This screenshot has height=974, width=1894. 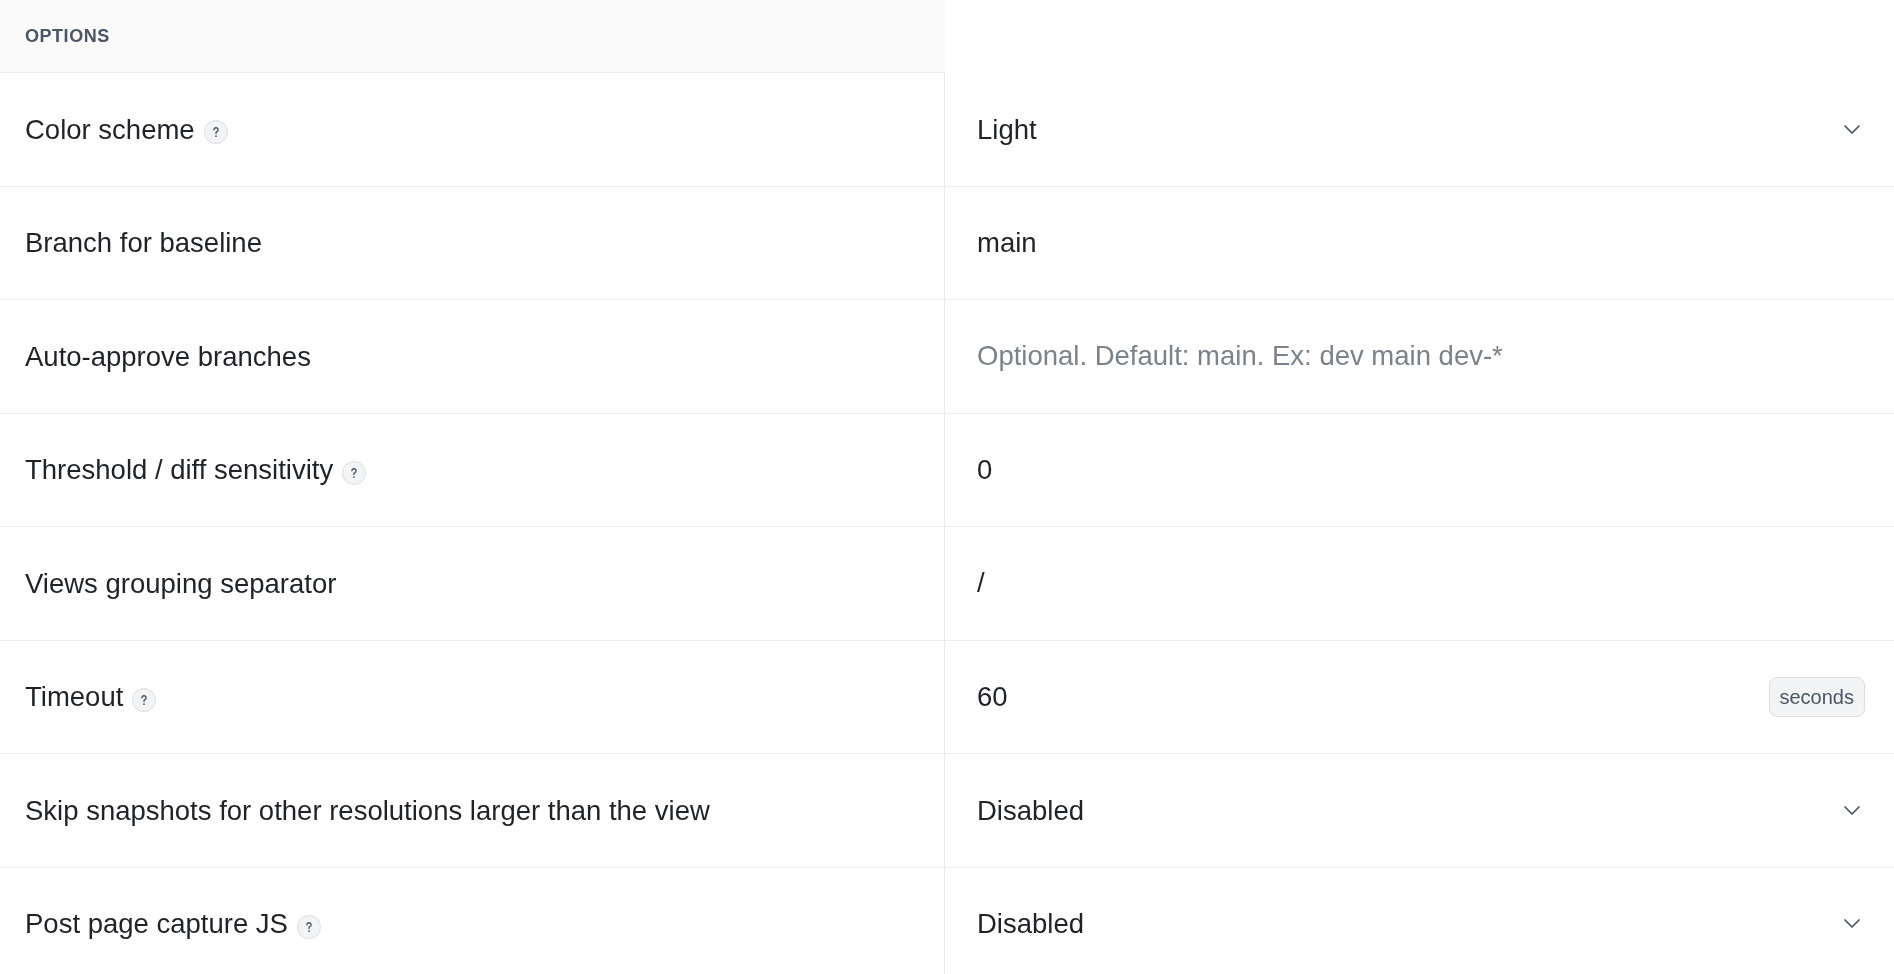 I want to click on field-label: Skip snapshots for other resolutions larger than the view, so click(x=367, y=810).